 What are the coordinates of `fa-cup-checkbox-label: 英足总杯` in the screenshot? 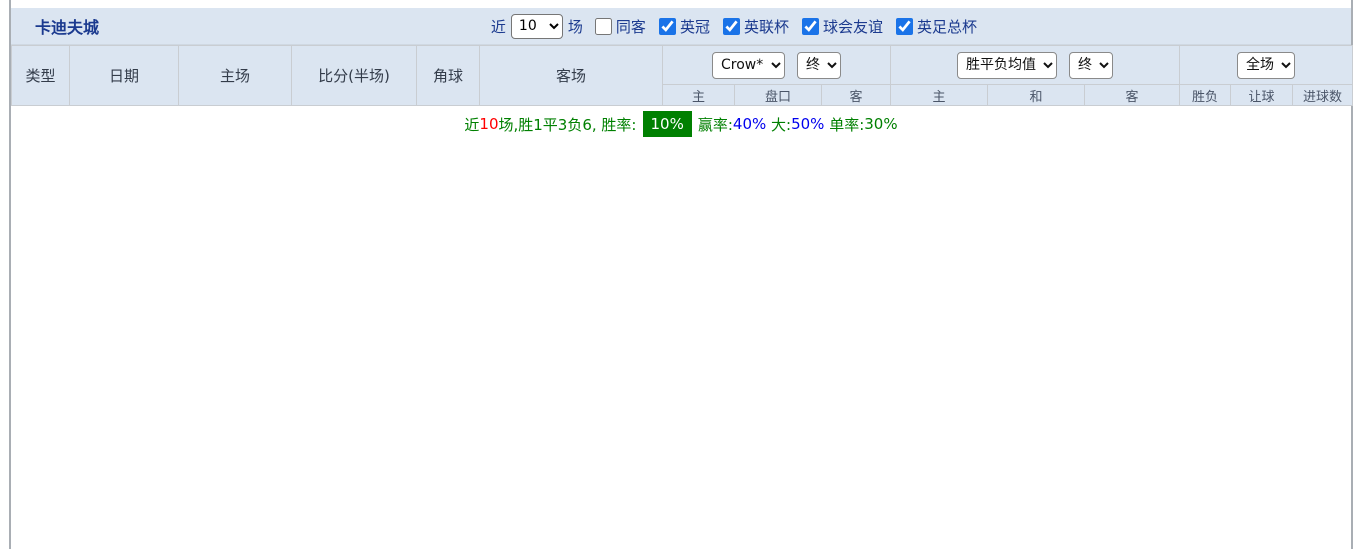 It's located at (946, 26).